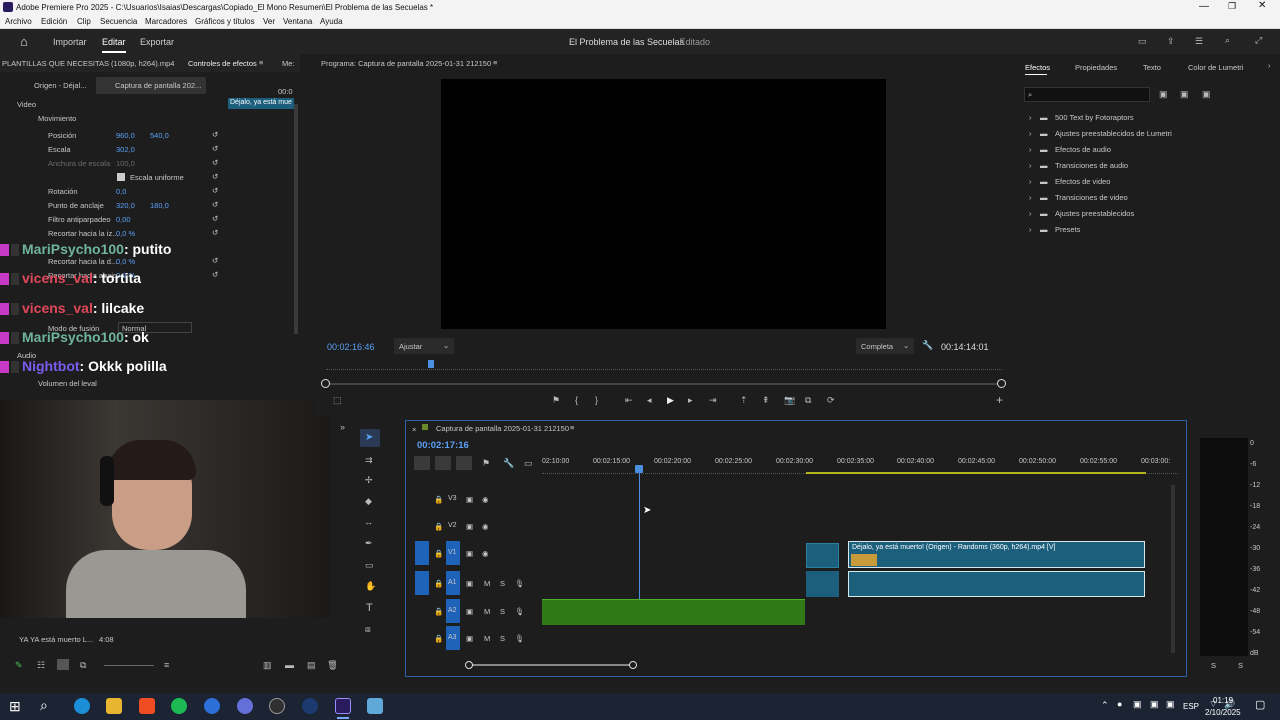  I want to click on sequence-menu-icon: ≡, so click(572, 427).